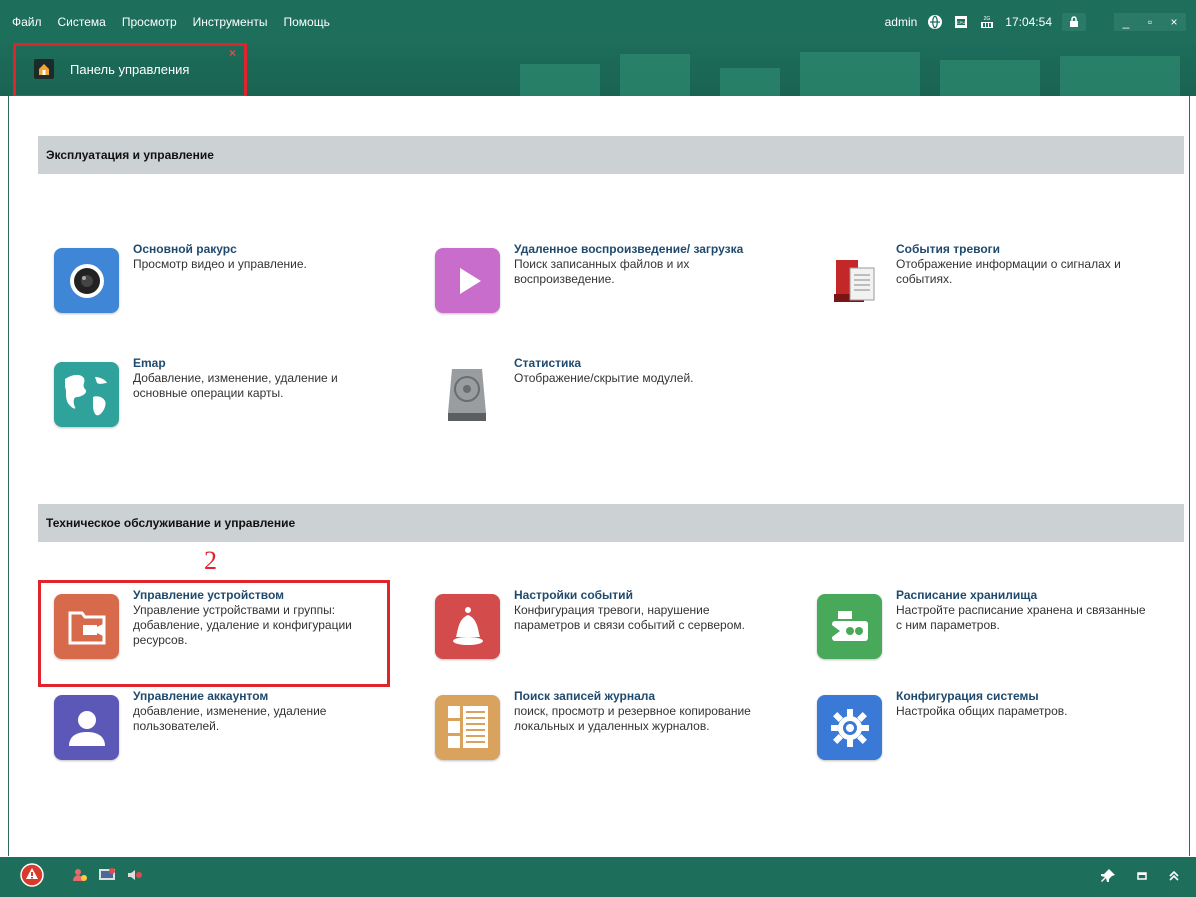  What do you see at coordinates (646, 696) in the screenshot?
I see `tile-title: Поиск записей журнала` at bounding box center [646, 696].